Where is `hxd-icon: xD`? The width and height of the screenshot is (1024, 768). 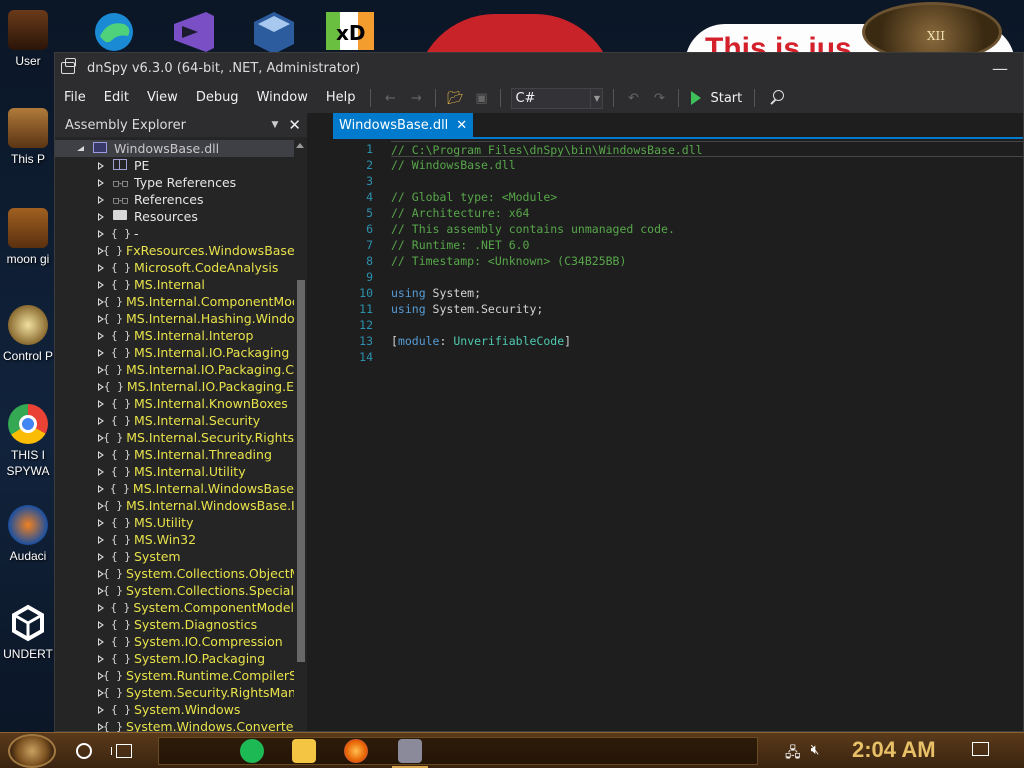 hxd-icon: xD is located at coordinates (350, 32).